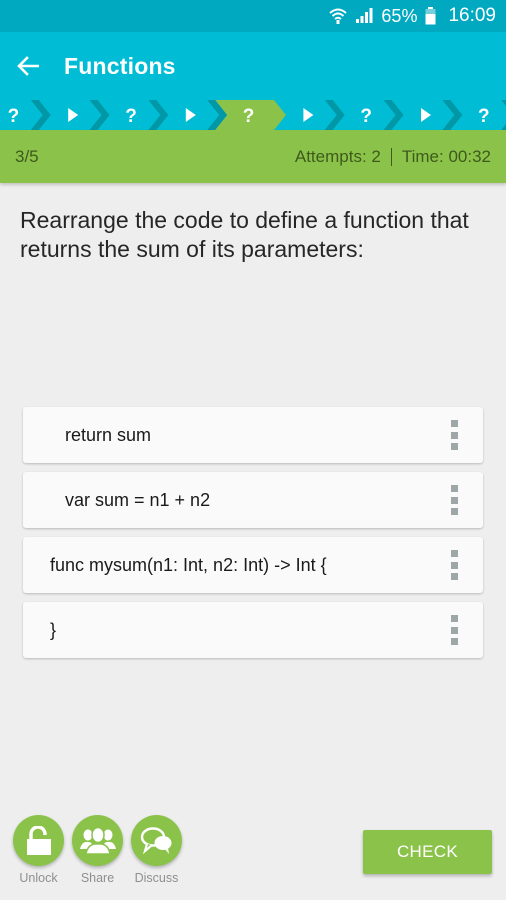 Image resolution: width=506 pixels, height=900 pixels. I want to click on page-title: Functions, so click(120, 65).